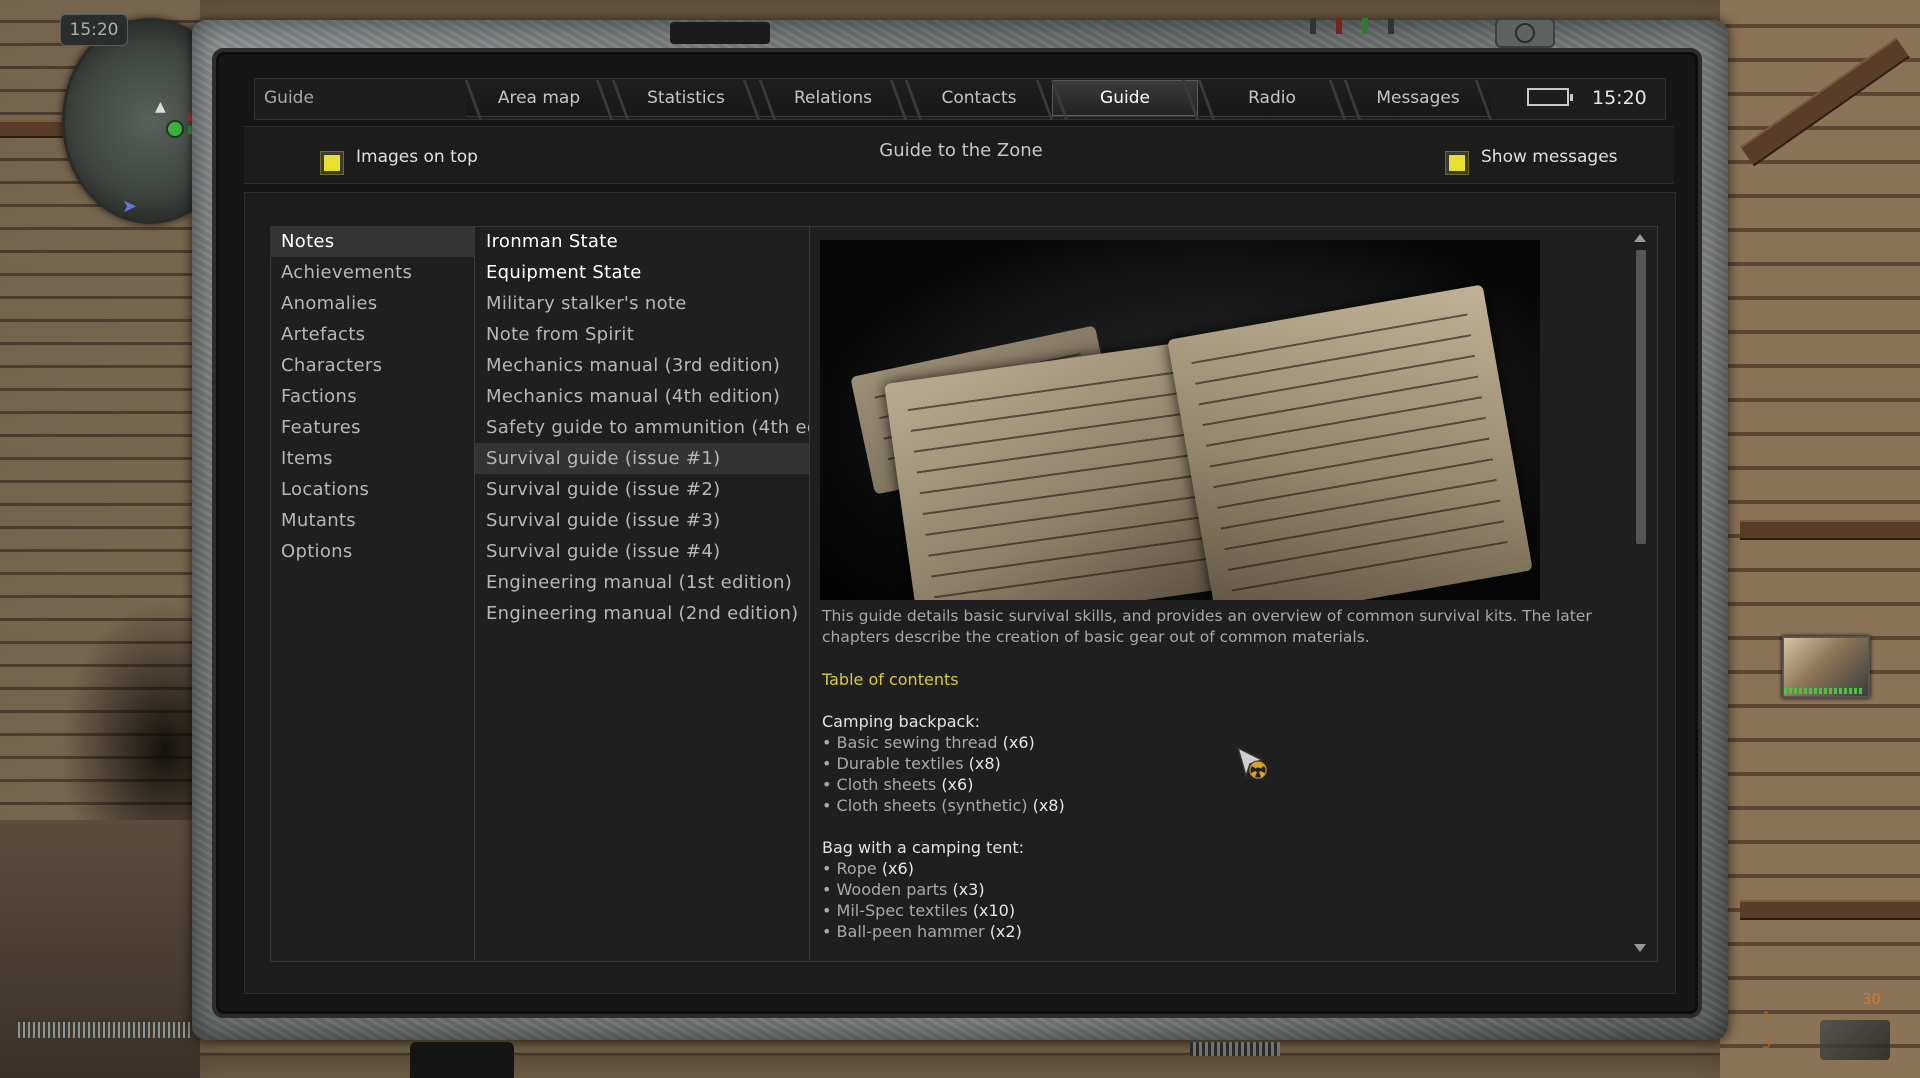 The width and height of the screenshot is (1920, 1078). What do you see at coordinates (372, 272) in the screenshot?
I see `category-achievements: Achievements` at bounding box center [372, 272].